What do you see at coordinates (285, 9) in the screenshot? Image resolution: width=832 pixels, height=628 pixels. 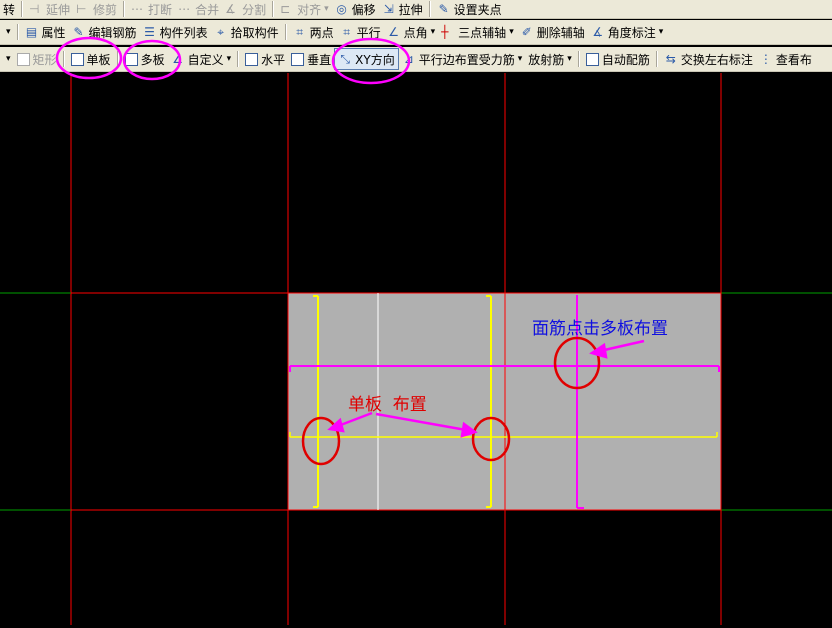 I see `align-icon: ⊏` at bounding box center [285, 9].